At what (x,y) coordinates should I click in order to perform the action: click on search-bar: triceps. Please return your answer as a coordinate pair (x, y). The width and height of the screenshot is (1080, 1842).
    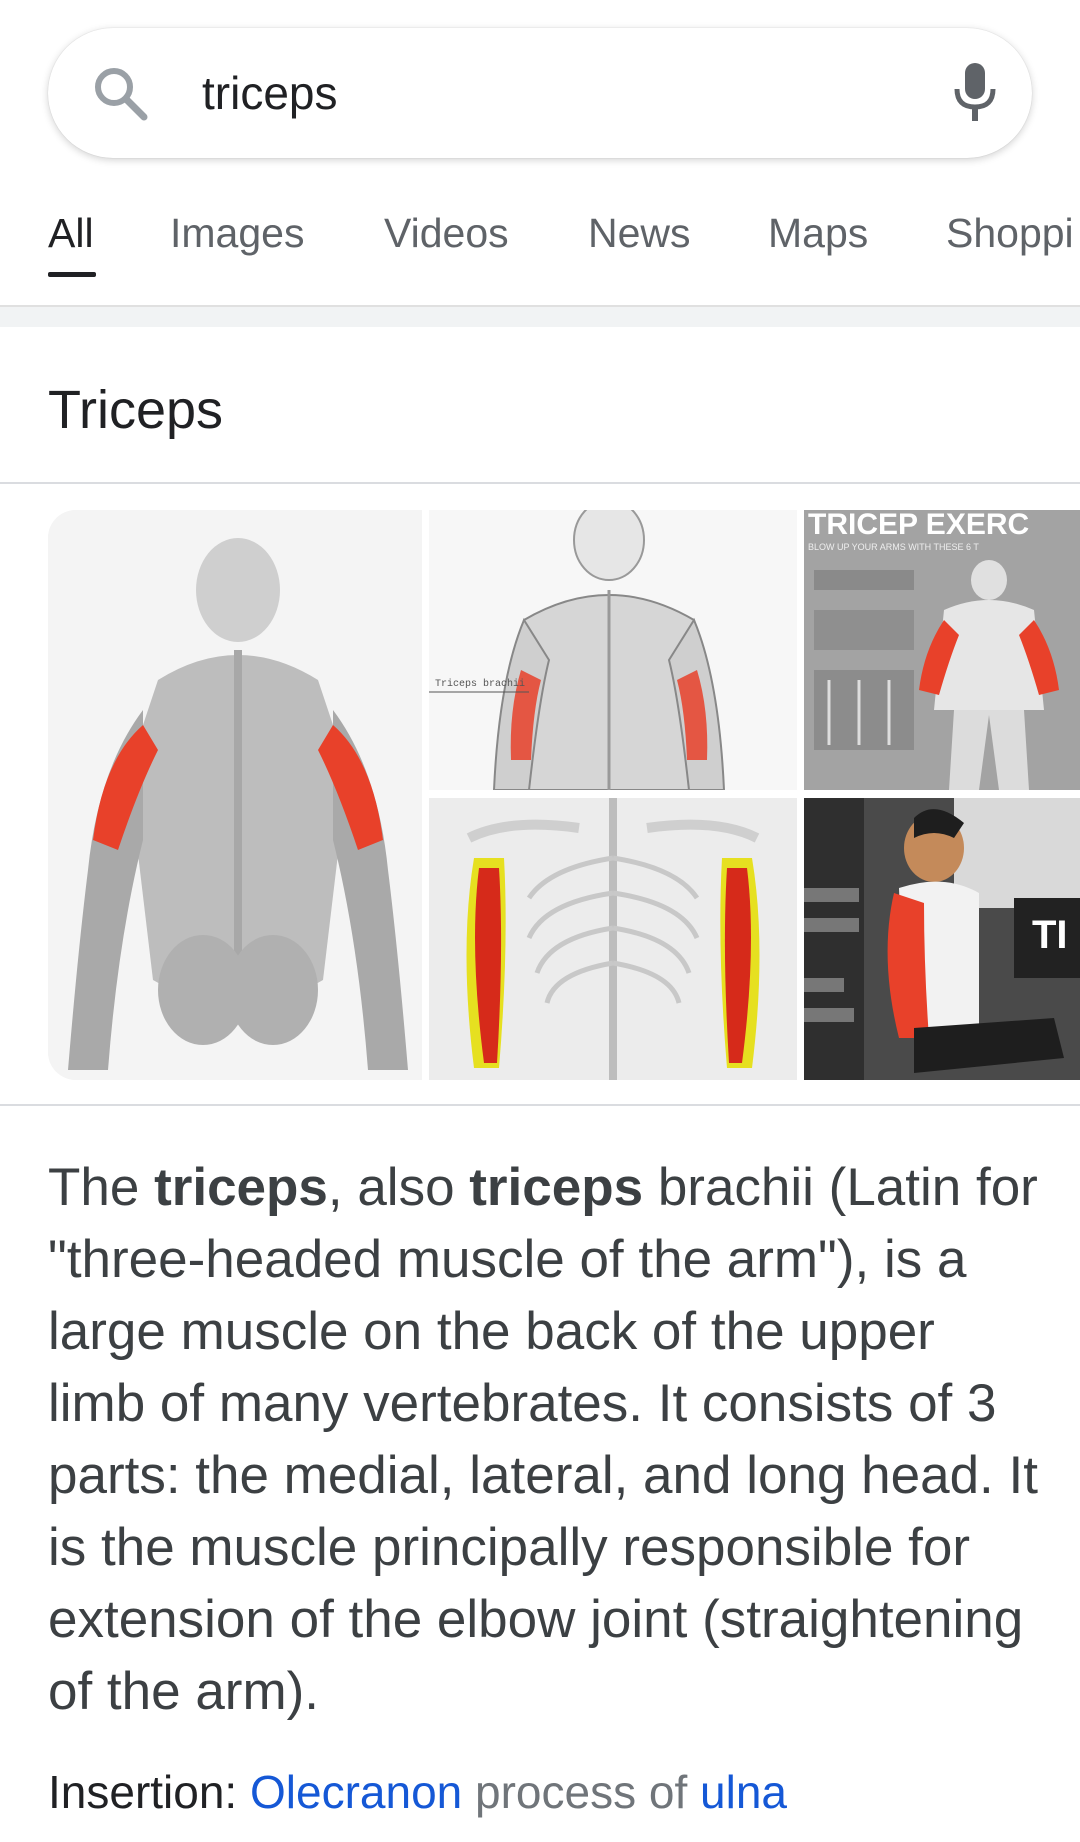
    Looking at the image, I should click on (540, 93).